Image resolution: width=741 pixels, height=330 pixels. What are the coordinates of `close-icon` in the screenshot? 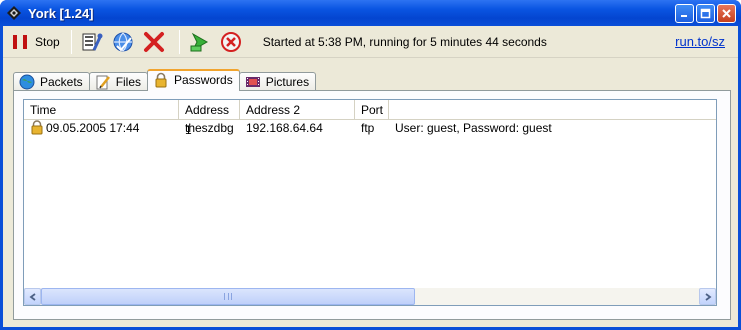 It's located at (726, 13).